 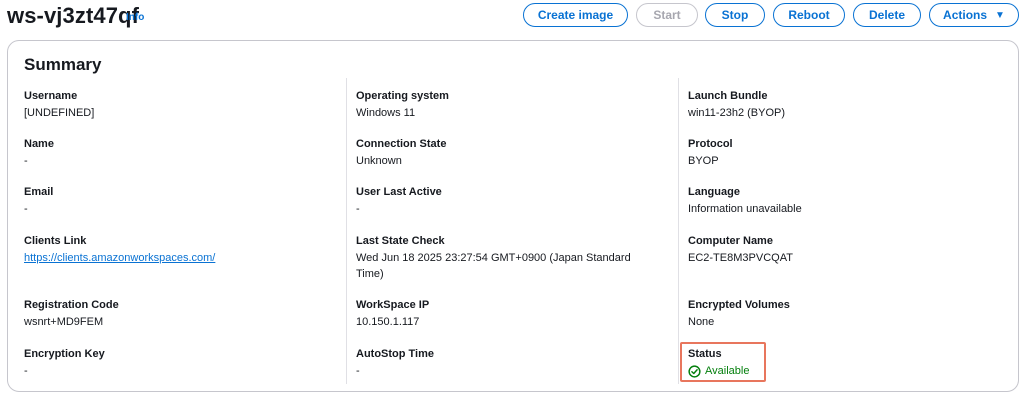 What do you see at coordinates (735, 15) in the screenshot?
I see `stop-button: Stop` at bounding box center [735, 15].